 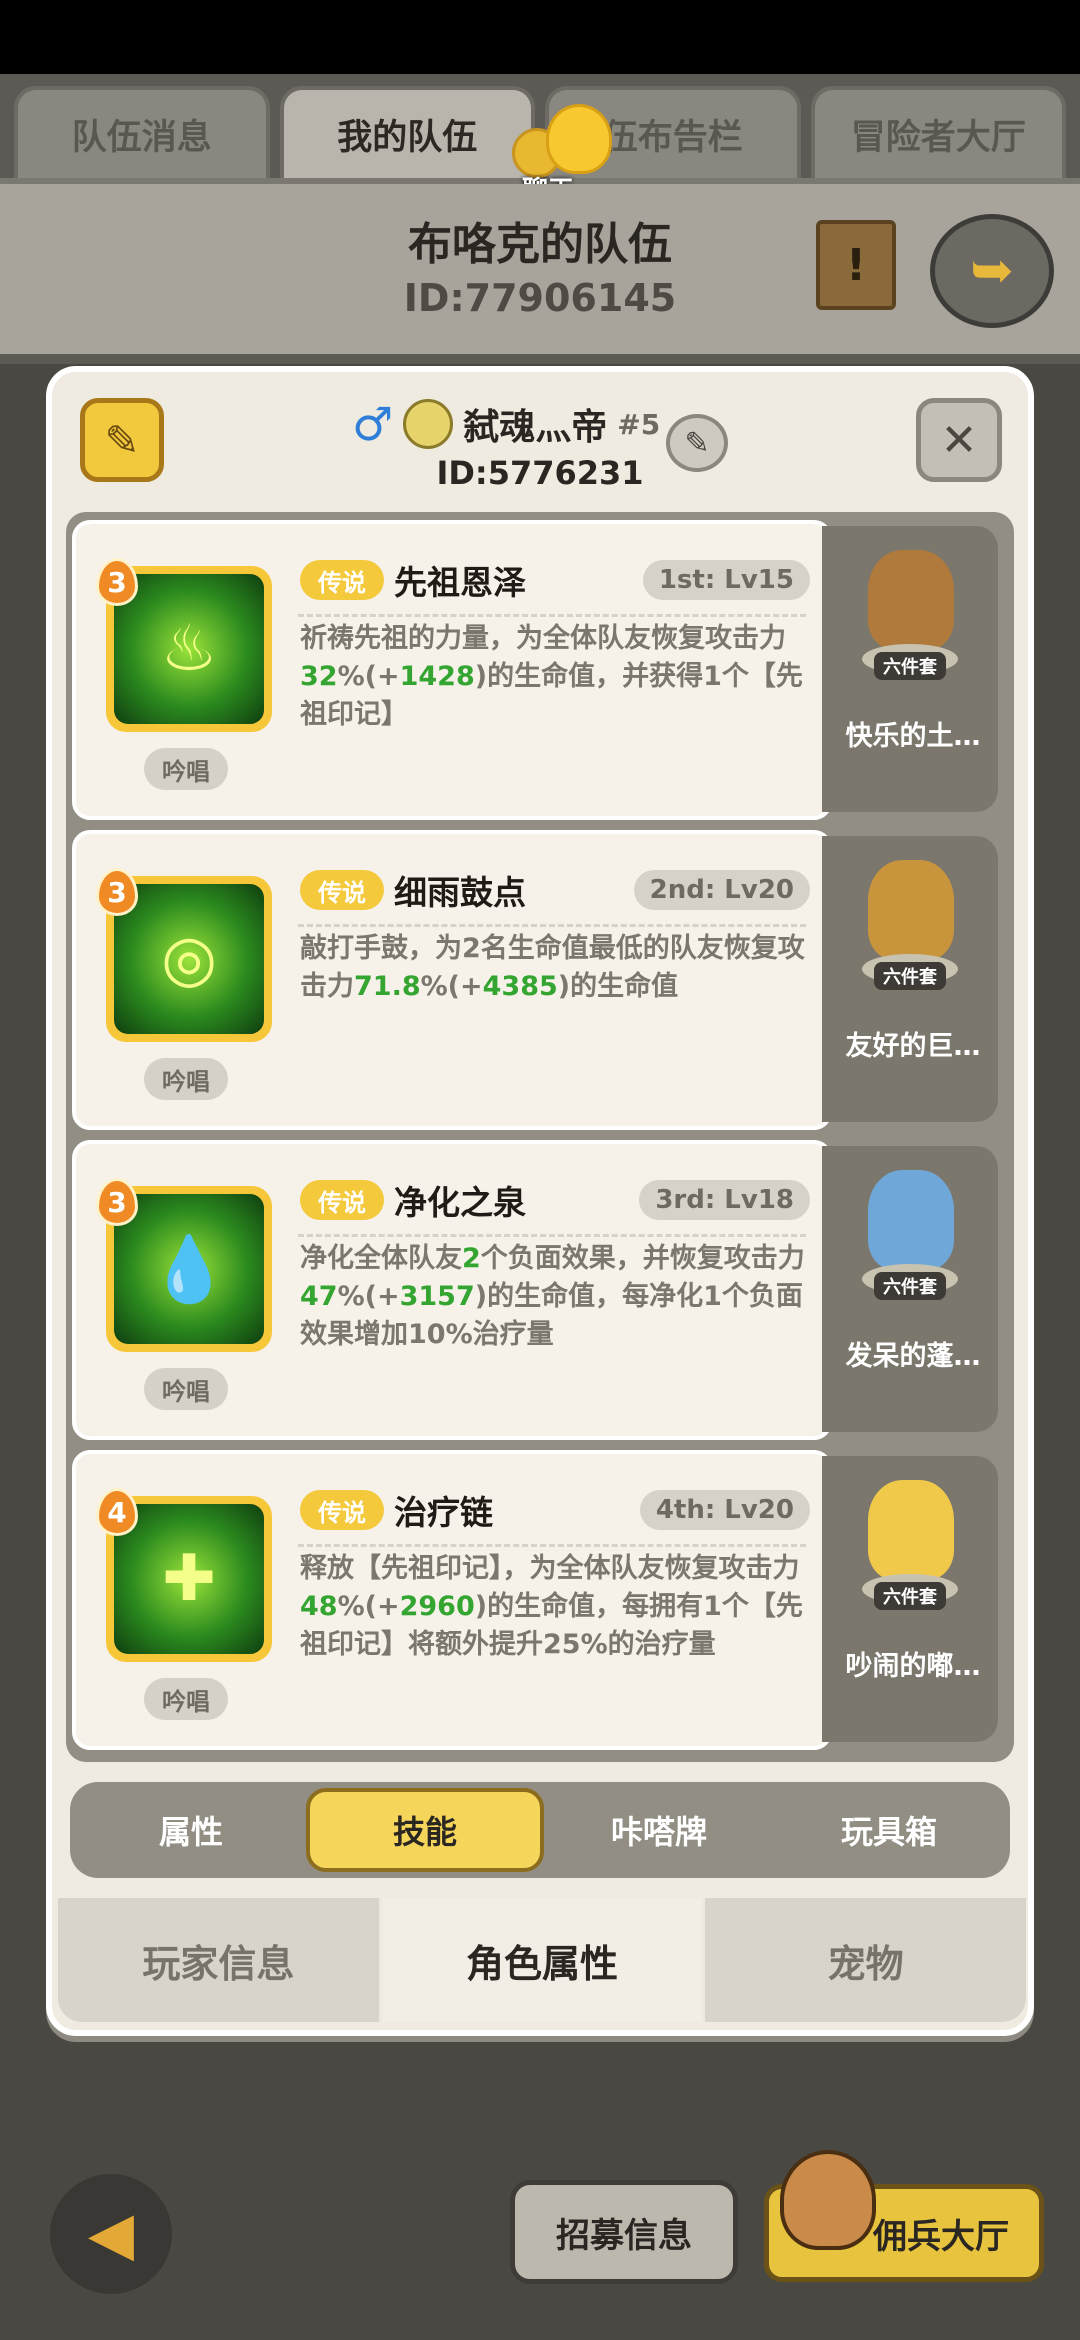 What do you see at coordinates (460, 582) in the screenshot?
I see `skill-name: 先祖恩泽` at bounding box center [460, 582].